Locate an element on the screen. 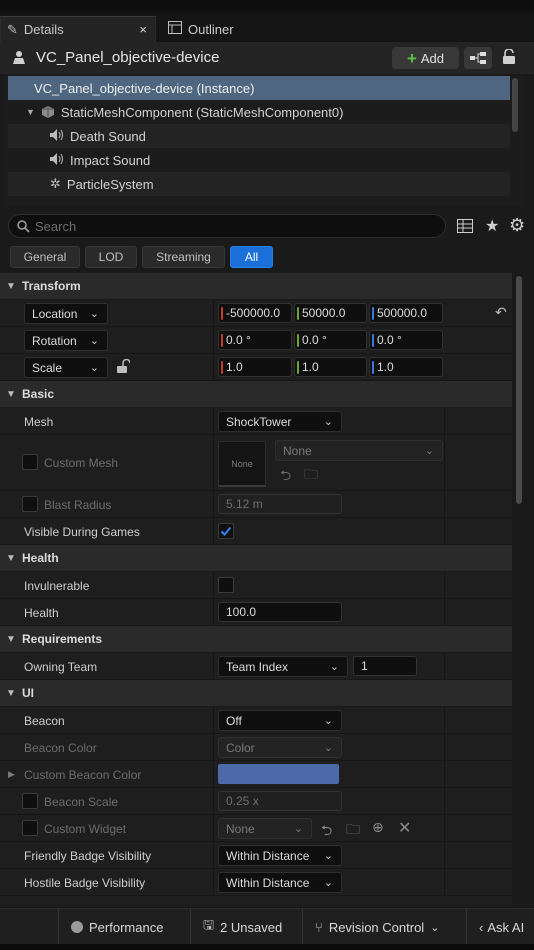  beacon-dropdown: Off ⌄ is located at coordinates (280, 720).